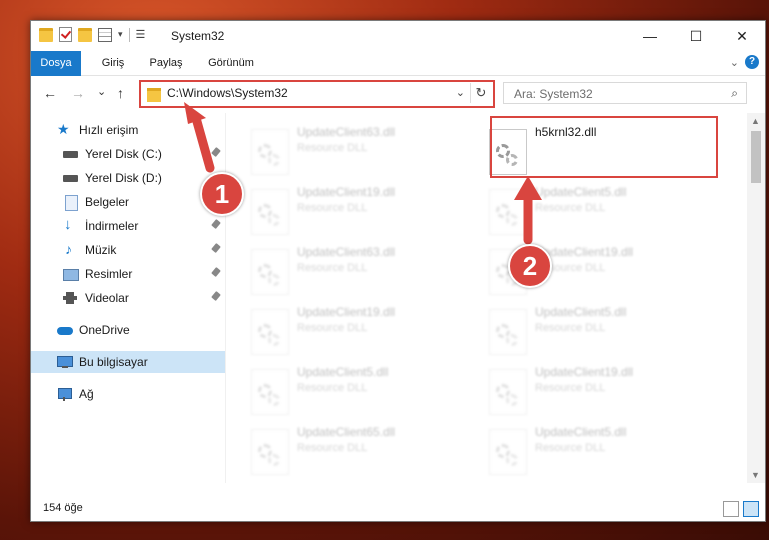 The width and height of the screenshot is (769, 540). What do you see at coordinates (120, 34) in the screenshot?
I see `dropdown-icon: ▾` at bounding box center [120, 34].